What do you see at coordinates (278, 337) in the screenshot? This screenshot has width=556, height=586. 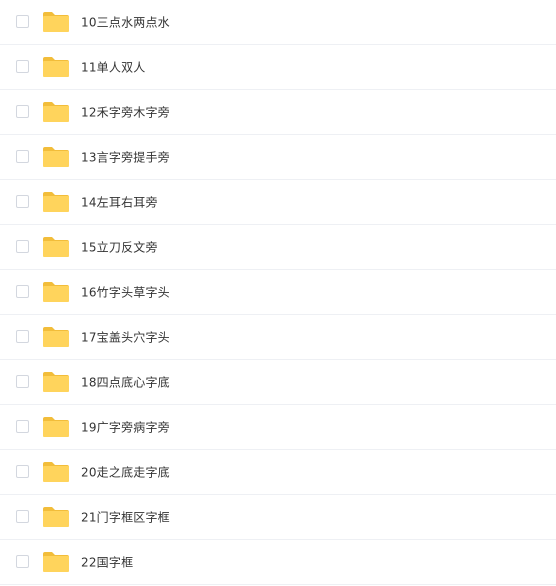 I see `file-row-8: 17宝盖头穴字头` at bounding box center [278, 337].